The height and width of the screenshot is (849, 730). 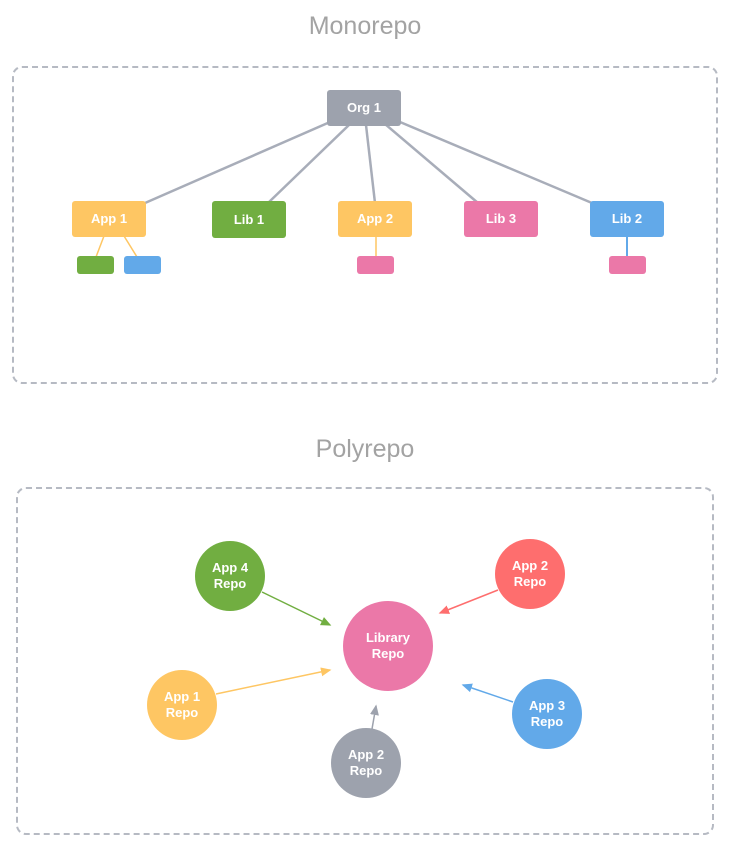 I want to click on app2-repo-red-label-1: App 2, so click(x=530, y=565).